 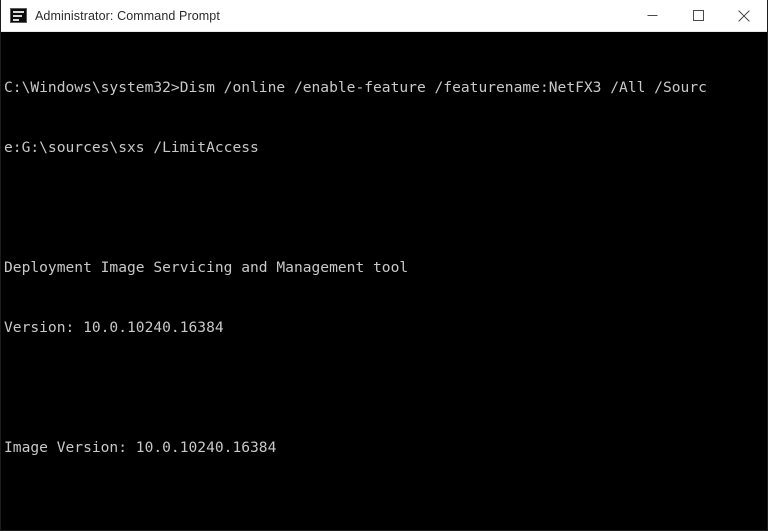 I want to click on maximize-icon, so click(x=698, y=15).